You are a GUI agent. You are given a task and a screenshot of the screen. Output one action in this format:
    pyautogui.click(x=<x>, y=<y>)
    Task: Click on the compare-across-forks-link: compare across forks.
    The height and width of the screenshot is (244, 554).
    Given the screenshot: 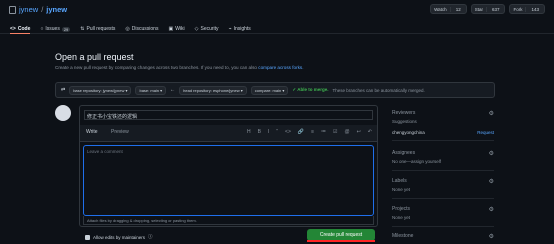 What is the action you would take?
    pyautogui.click(x=280, y=67)
    